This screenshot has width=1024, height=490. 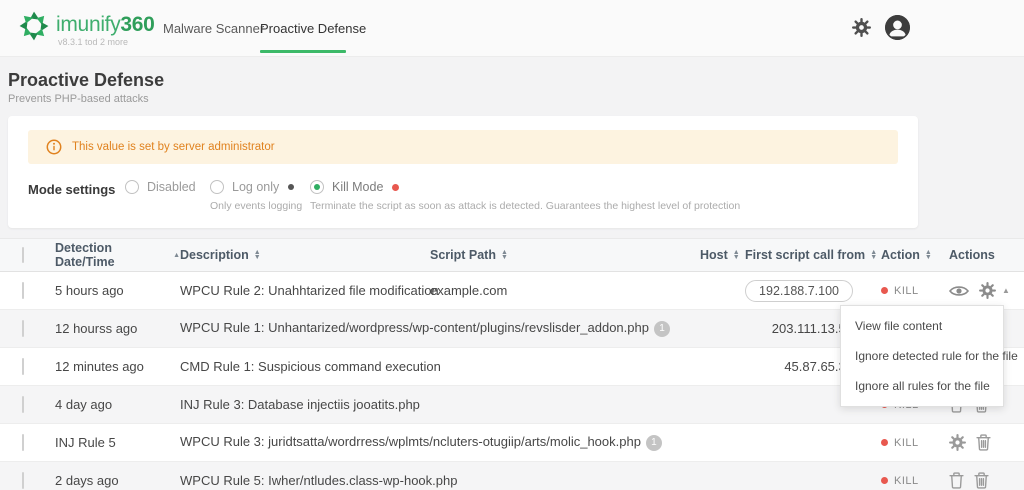 I want to click on page-subtitle: Prevents PHP-based attacks, so click(x=78, y=99).